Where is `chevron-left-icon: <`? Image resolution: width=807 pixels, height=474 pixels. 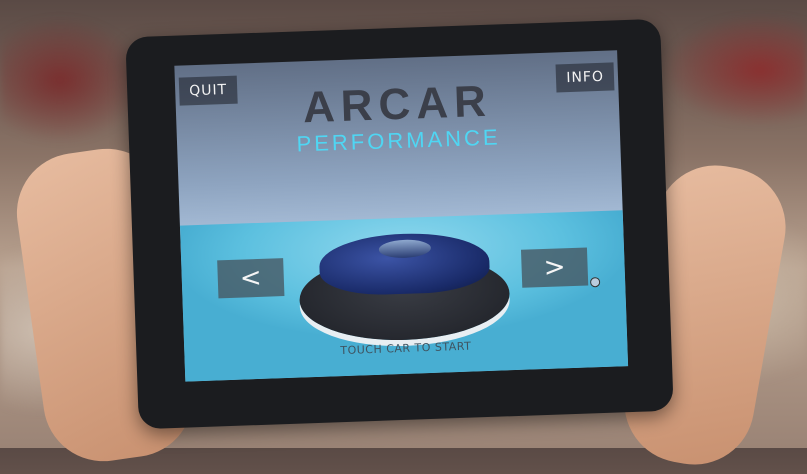 chevron-left-icon: < is located at coordinates (251, 278).